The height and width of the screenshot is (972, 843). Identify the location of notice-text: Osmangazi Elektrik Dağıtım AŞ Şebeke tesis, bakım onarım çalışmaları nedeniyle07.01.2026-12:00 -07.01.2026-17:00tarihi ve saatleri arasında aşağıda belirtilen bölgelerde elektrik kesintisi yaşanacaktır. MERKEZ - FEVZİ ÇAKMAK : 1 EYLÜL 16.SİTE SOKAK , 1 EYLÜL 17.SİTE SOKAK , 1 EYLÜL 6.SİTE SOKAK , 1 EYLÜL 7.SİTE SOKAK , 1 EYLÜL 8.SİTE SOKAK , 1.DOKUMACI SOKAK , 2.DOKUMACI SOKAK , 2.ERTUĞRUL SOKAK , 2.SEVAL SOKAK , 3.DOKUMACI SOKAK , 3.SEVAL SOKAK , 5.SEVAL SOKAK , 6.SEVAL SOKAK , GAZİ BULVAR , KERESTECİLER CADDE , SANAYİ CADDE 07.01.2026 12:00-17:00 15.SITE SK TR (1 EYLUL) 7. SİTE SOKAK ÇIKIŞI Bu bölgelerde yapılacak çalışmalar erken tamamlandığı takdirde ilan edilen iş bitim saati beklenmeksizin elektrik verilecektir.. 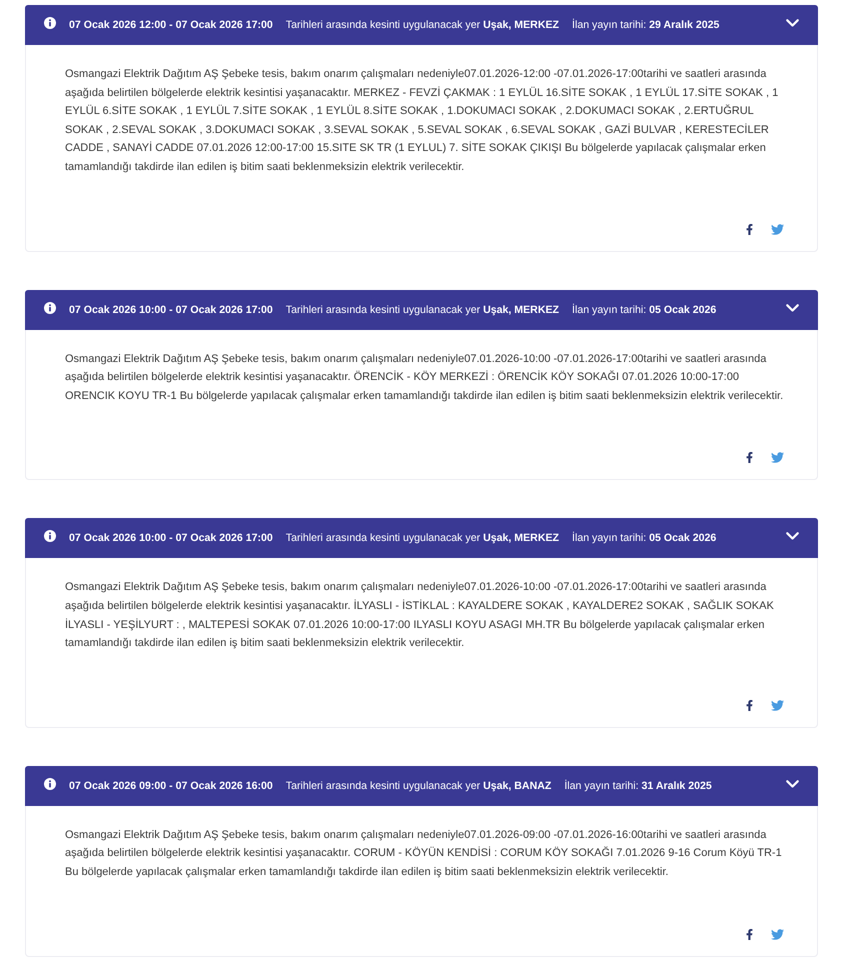
(422, 121).